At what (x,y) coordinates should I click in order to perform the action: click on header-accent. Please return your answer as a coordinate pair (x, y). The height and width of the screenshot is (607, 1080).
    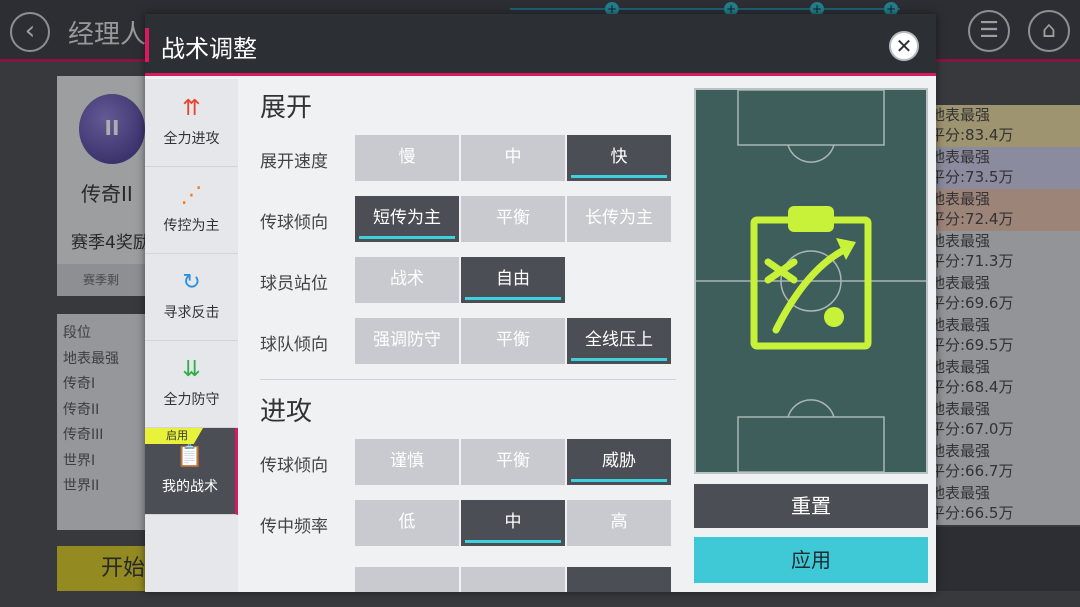
    Looking at the image, I should click on (147, 45).